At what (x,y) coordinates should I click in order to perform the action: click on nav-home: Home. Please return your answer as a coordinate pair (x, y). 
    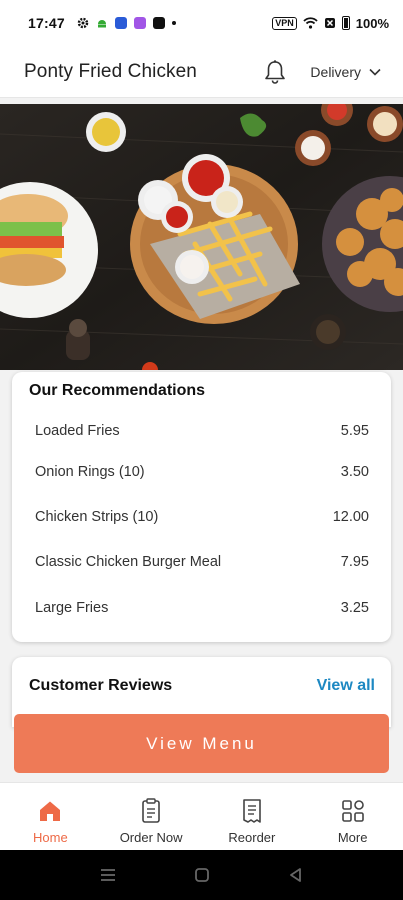
    Looking at the image, I should click on (50, 816).